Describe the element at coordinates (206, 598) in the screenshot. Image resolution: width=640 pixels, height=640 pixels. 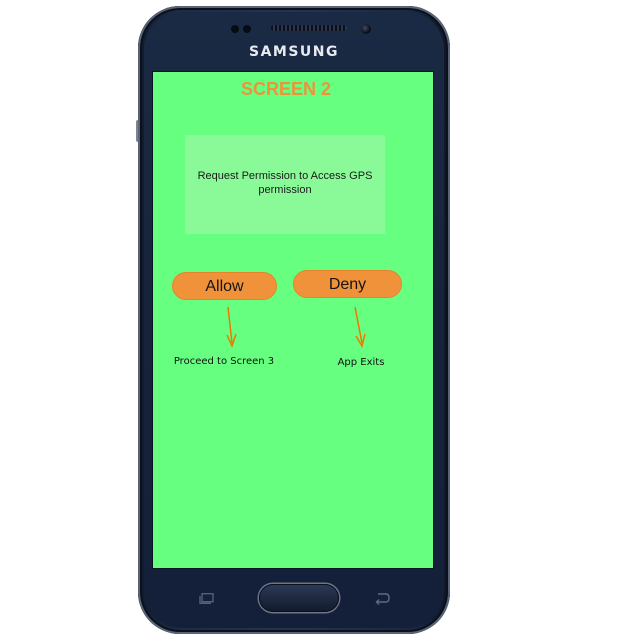
I see `recent-apps-icon` at that location.